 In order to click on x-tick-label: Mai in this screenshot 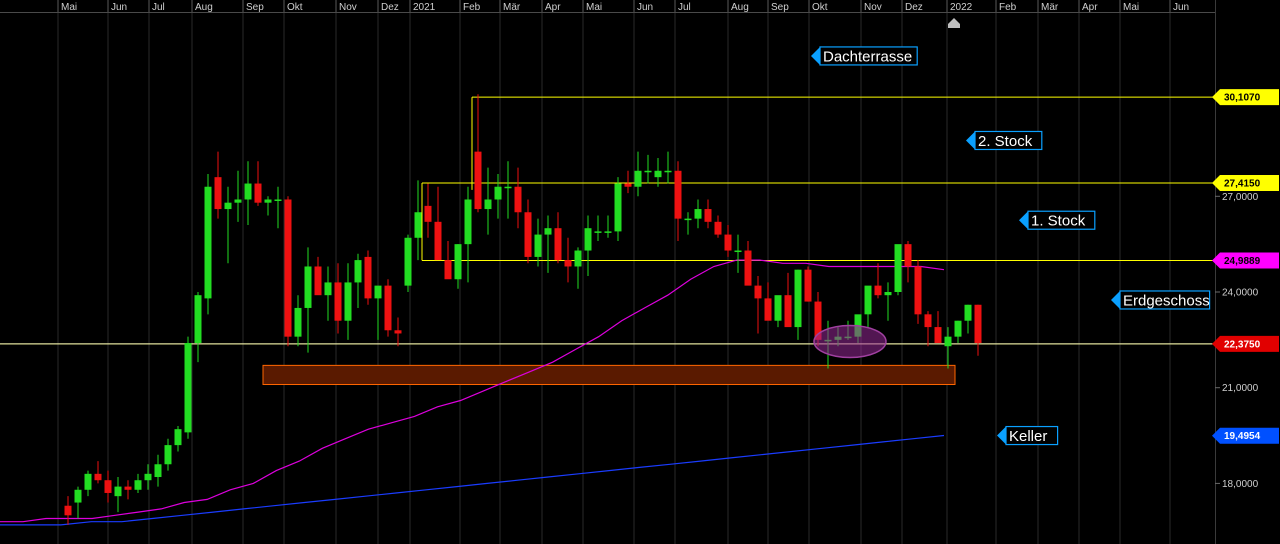, I will do `click(69, 7)`.